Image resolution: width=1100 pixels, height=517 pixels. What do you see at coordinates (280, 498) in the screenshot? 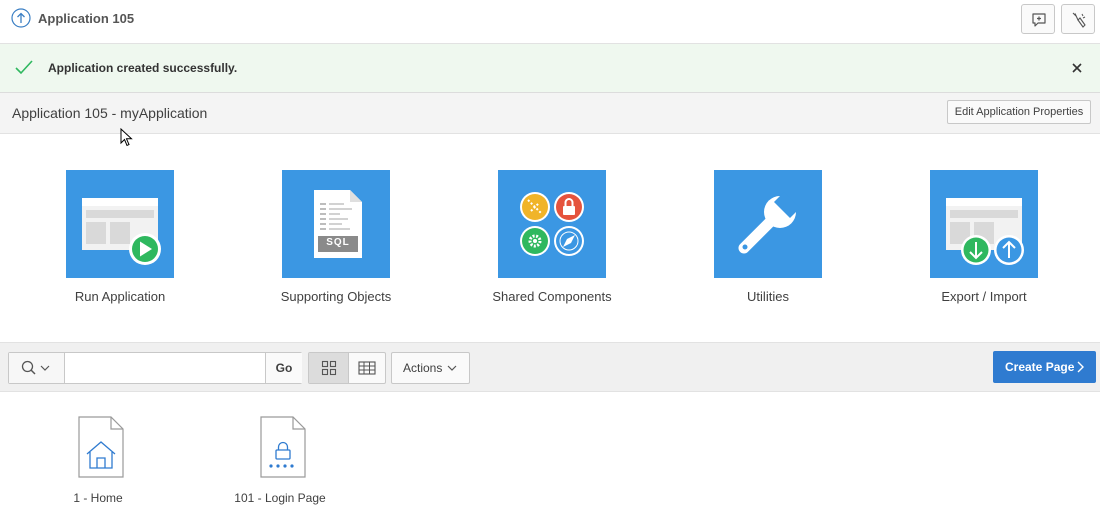
I see `page-label: 101 - Login Page` at bounding box center [280, 498].